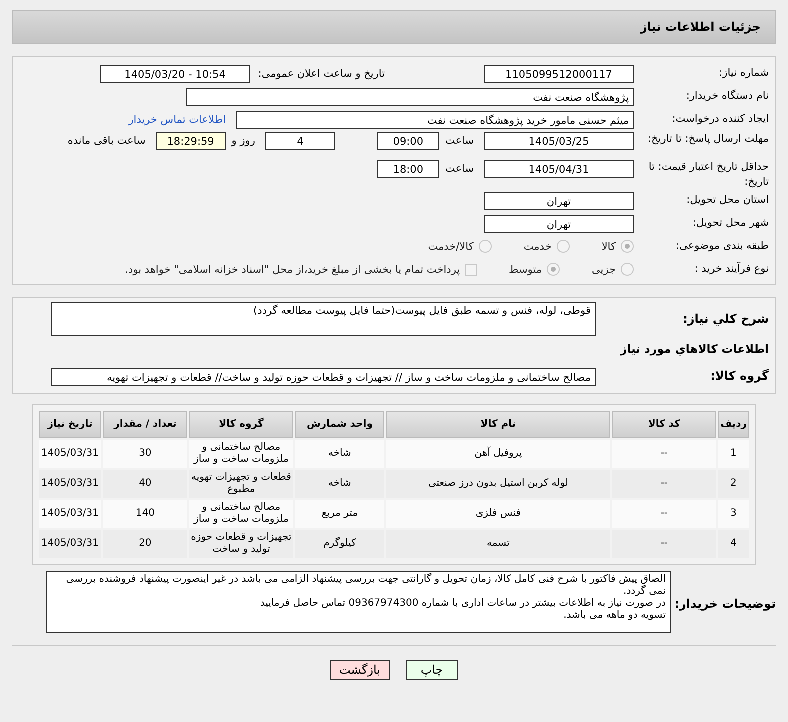 The image size is (788, 722). Describe the element at coordinates (462, 604) in the screenshot. I see `notes-line: در صورت نیاز به اطلاعات بیشتر در ساعات اداری با شماره 09367974300 تماس حاصل فرمایید` at that location.